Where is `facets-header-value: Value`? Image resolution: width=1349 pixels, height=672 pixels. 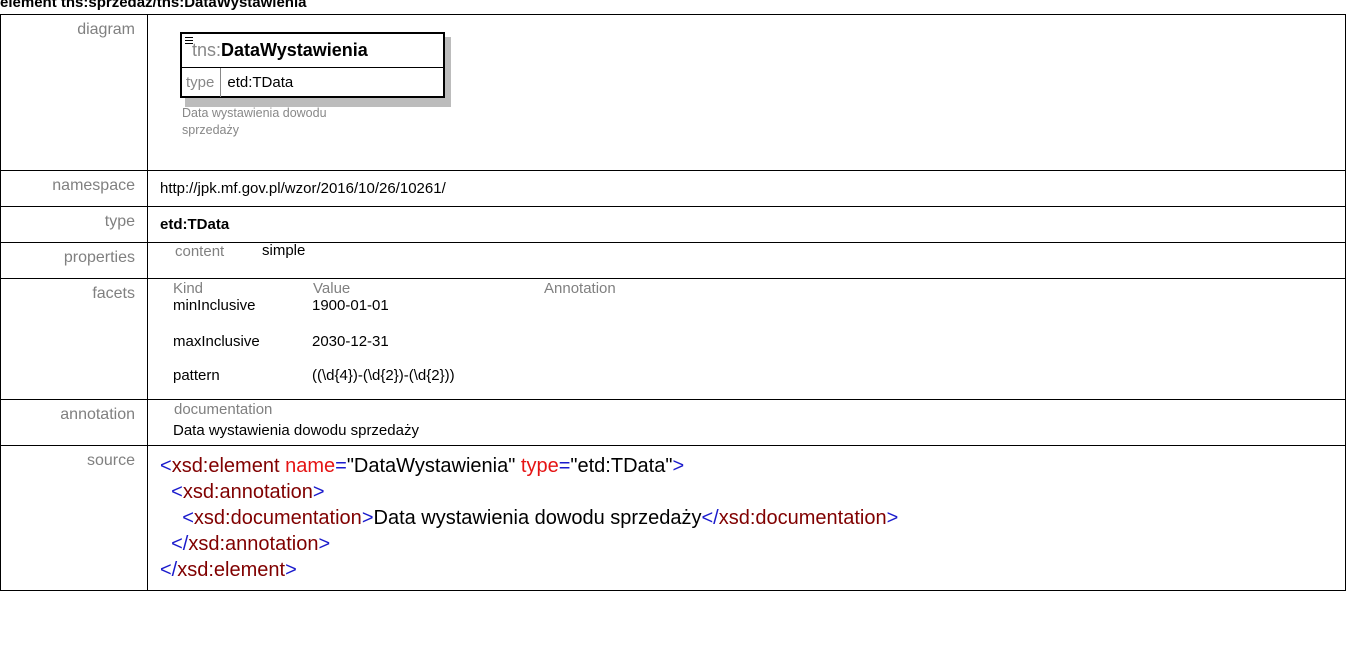 facets-header-value: Value is located at coordinates (332, 288).